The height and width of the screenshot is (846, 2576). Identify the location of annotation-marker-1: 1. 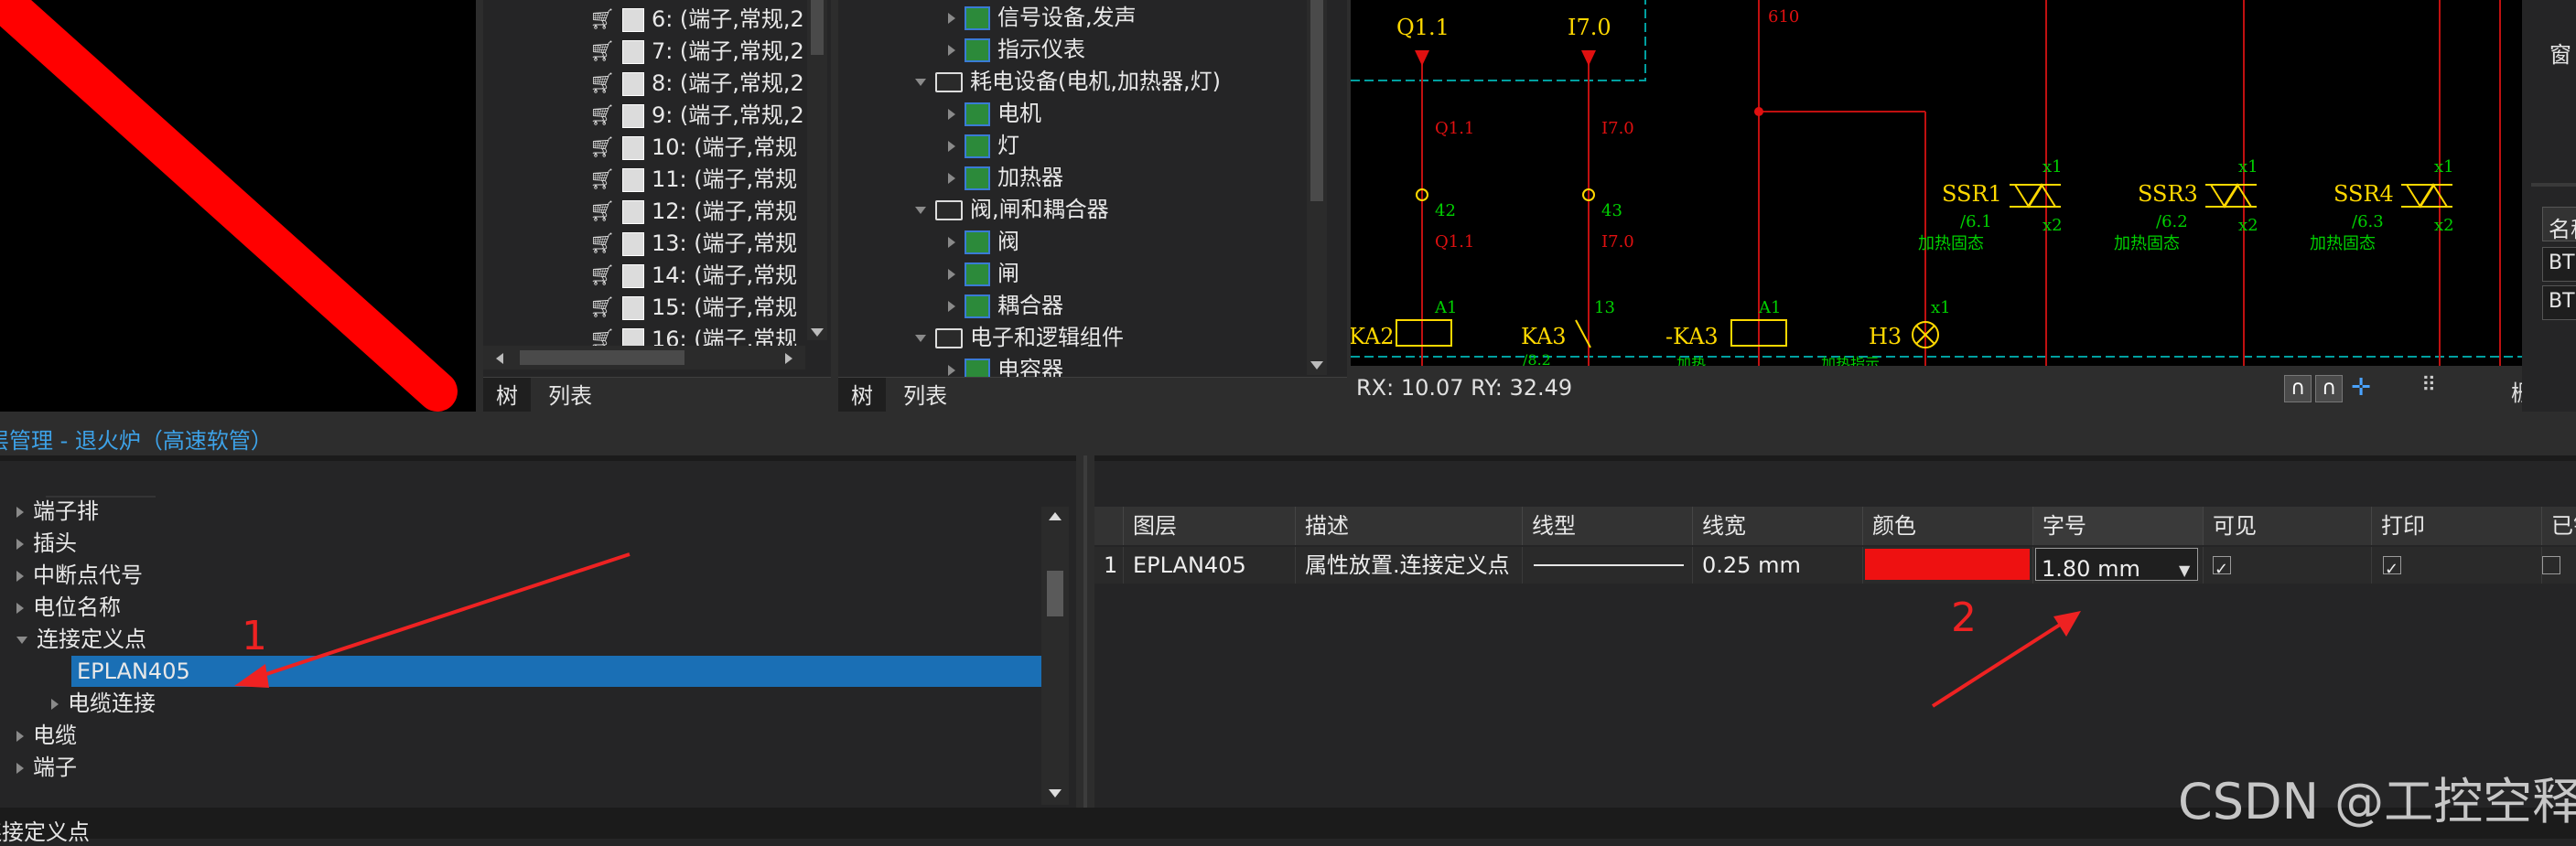
(254, 636).